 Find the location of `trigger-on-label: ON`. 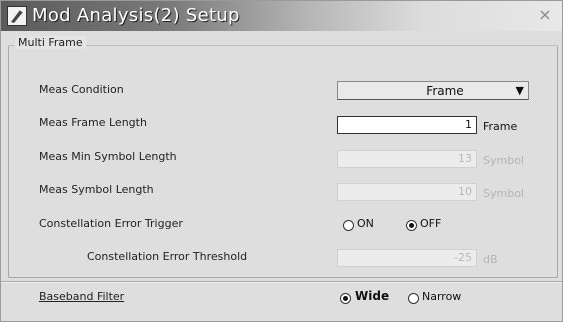

trigger-on-label: ON is located at coordinates (365, 223).